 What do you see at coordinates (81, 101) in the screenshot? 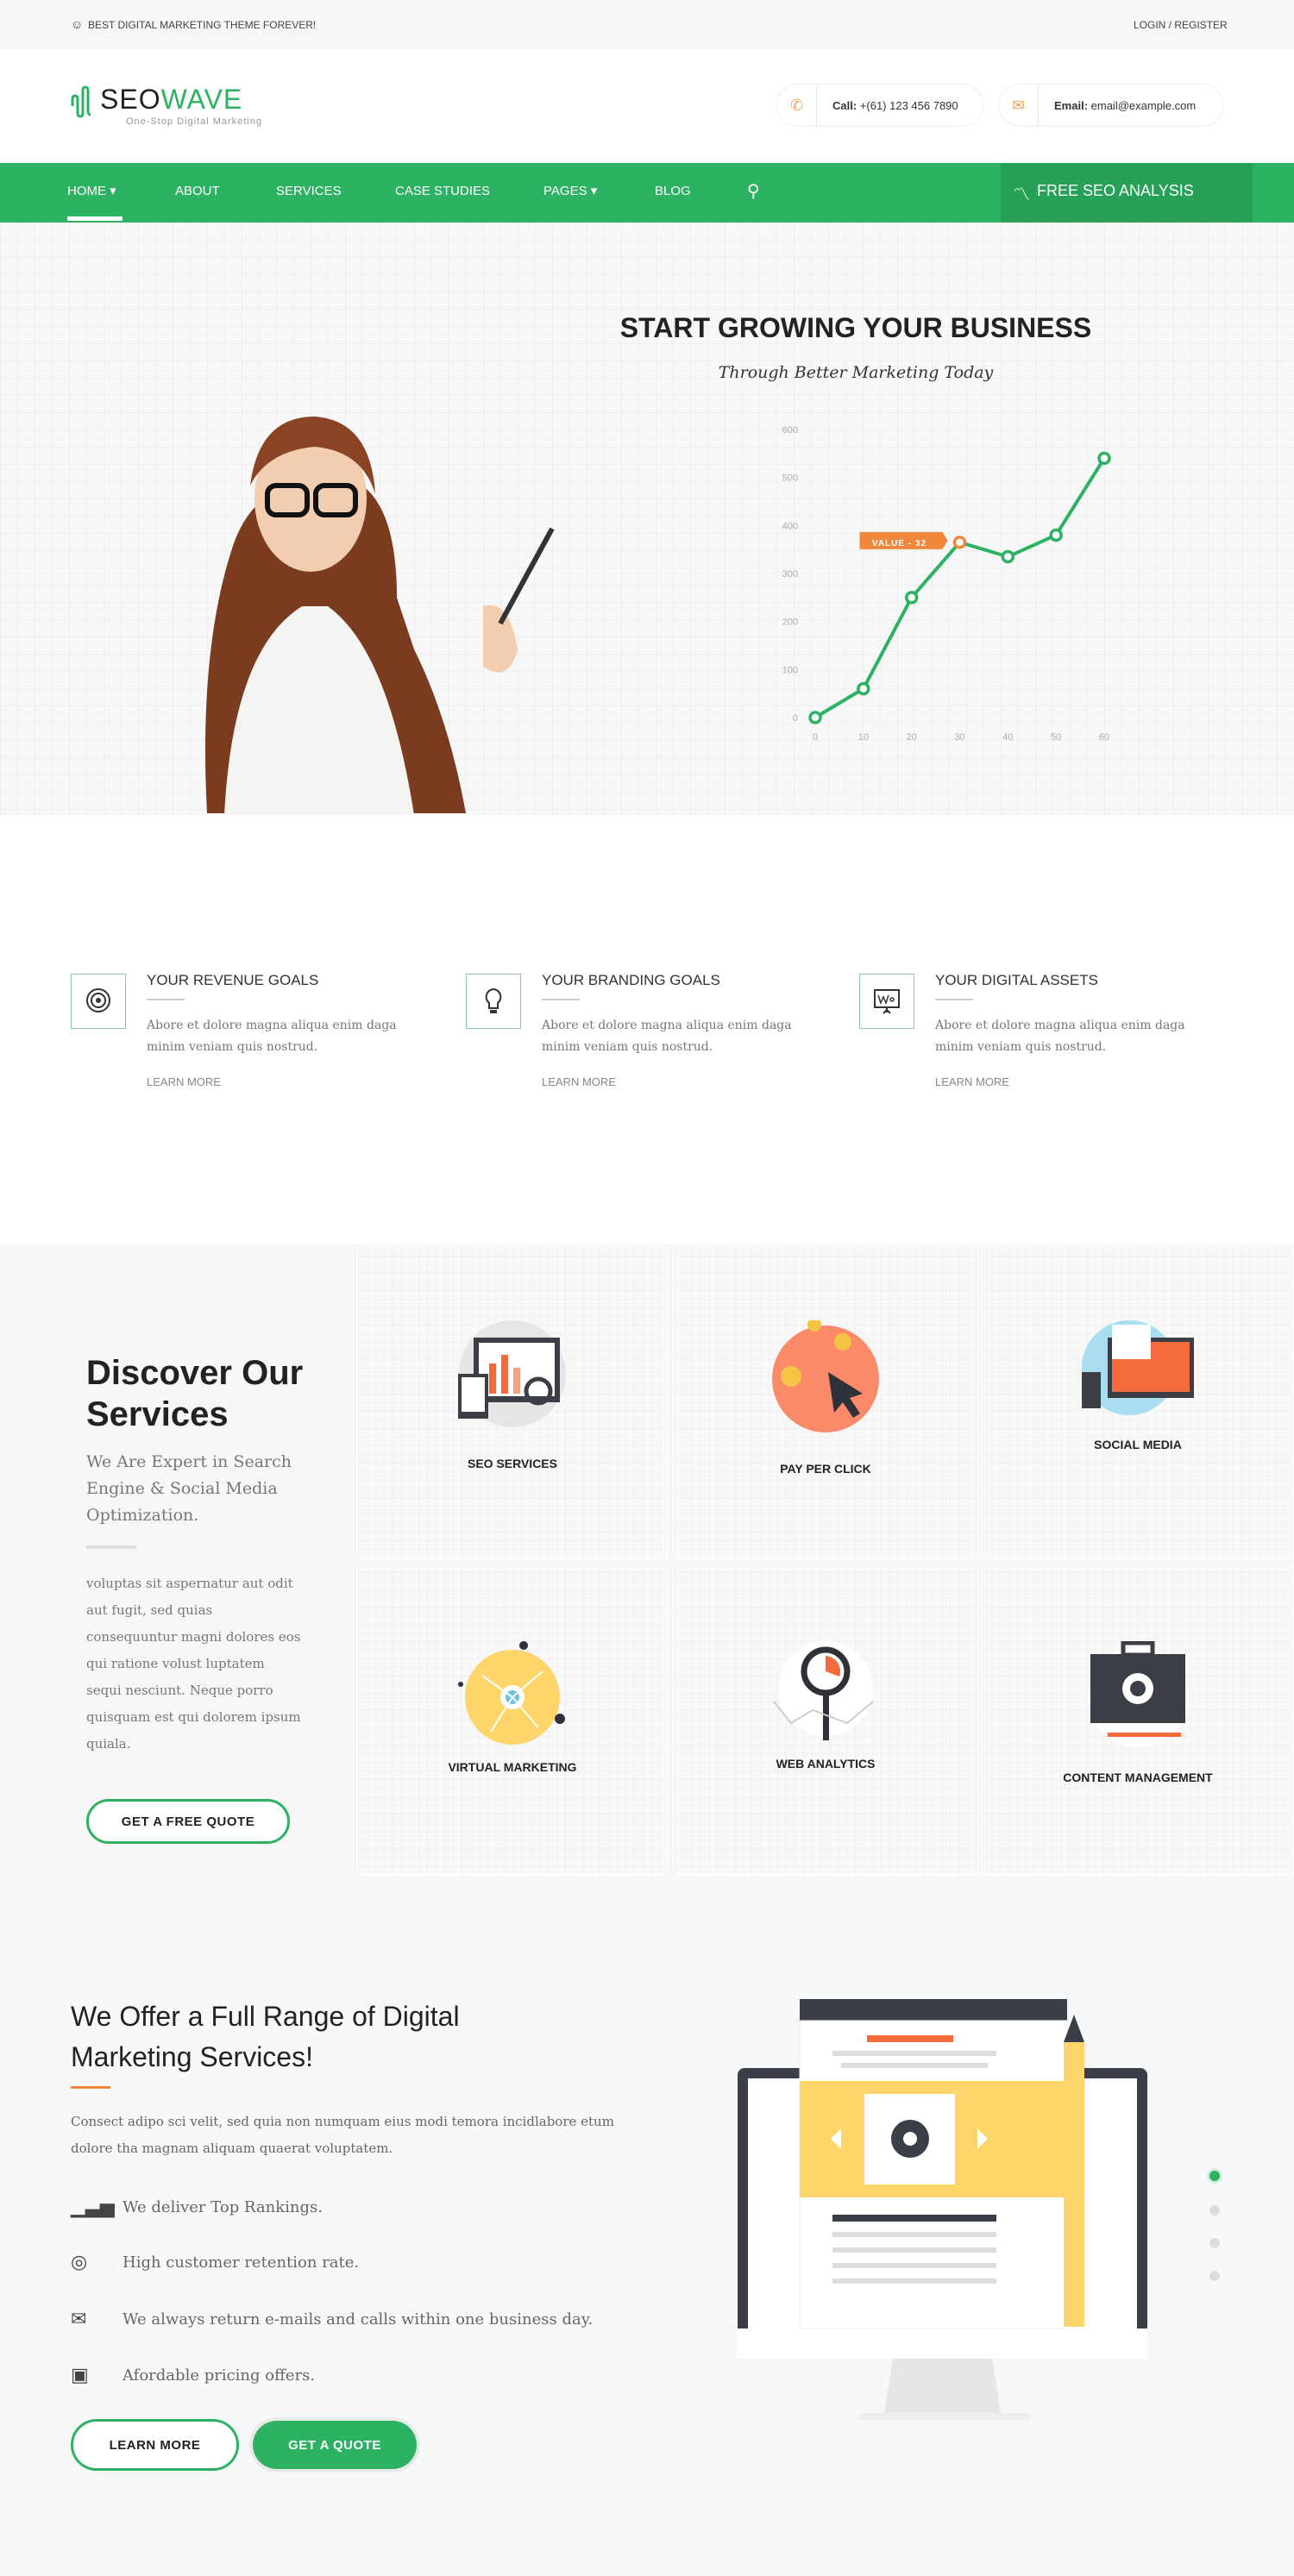
I see `wave-logo-icon` at bounding box center [81, 101].